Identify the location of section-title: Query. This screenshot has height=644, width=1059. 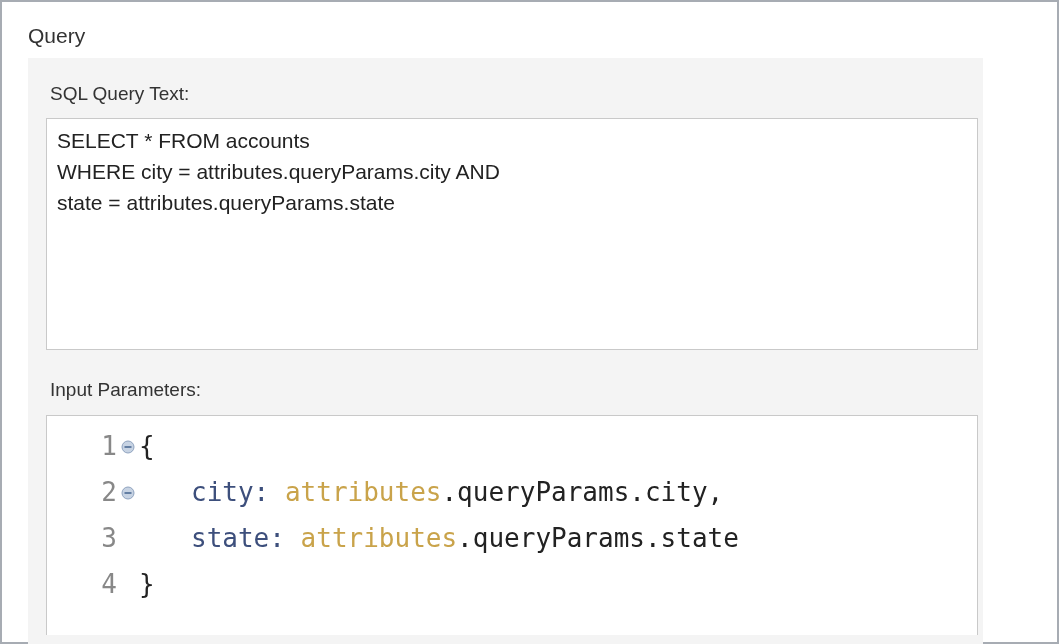
(57, 36).